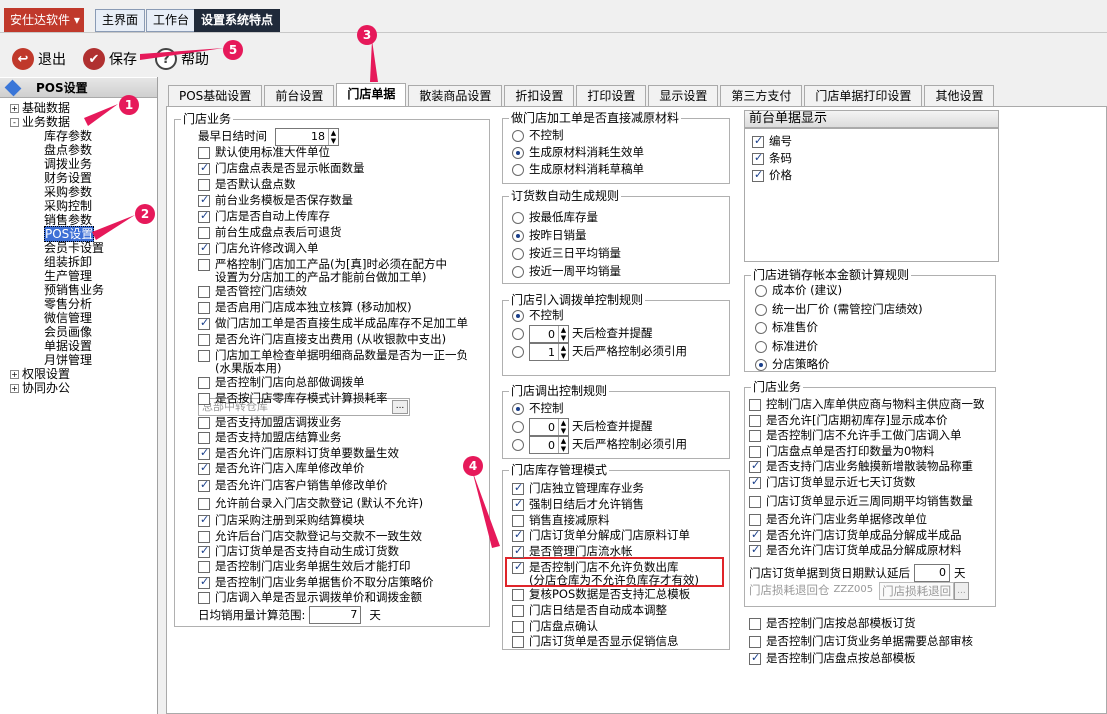  I want to click on option-row: 是否启用门店成本独立核算 (移动加权), so click(305, 307).